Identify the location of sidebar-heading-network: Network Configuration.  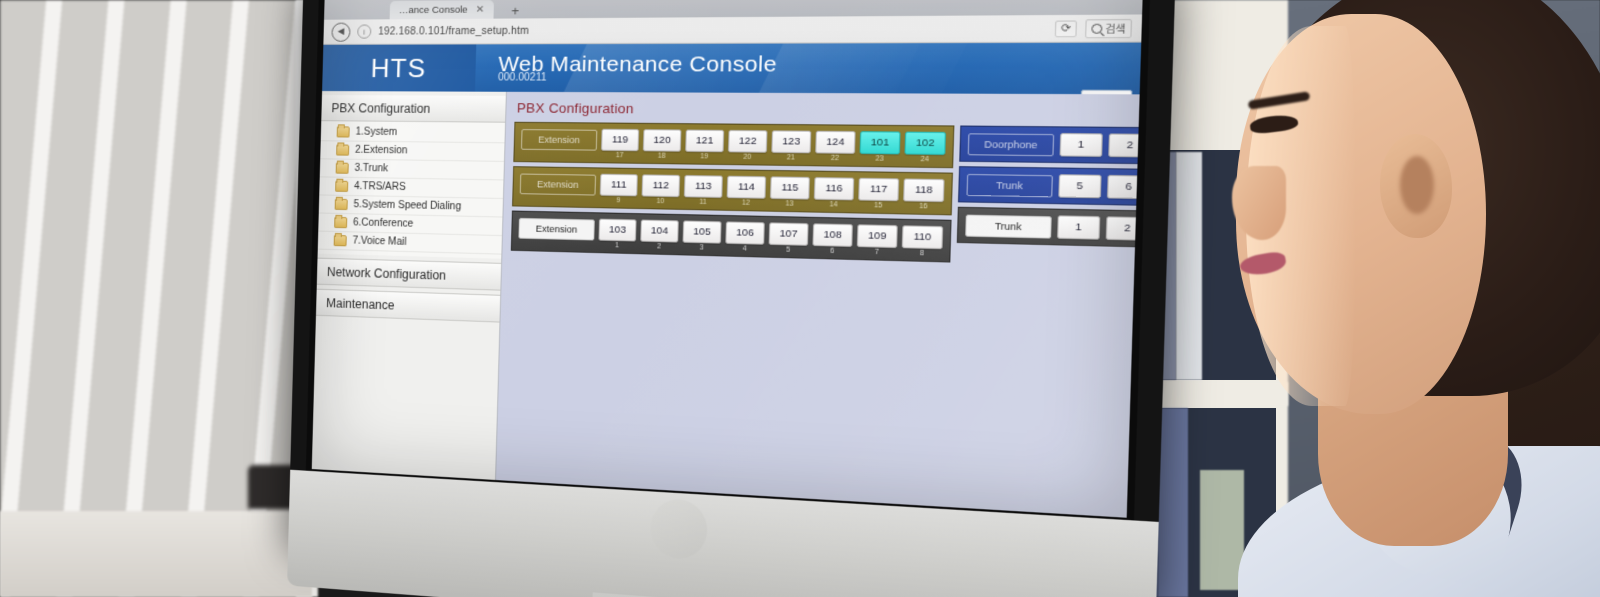
(409, 274).